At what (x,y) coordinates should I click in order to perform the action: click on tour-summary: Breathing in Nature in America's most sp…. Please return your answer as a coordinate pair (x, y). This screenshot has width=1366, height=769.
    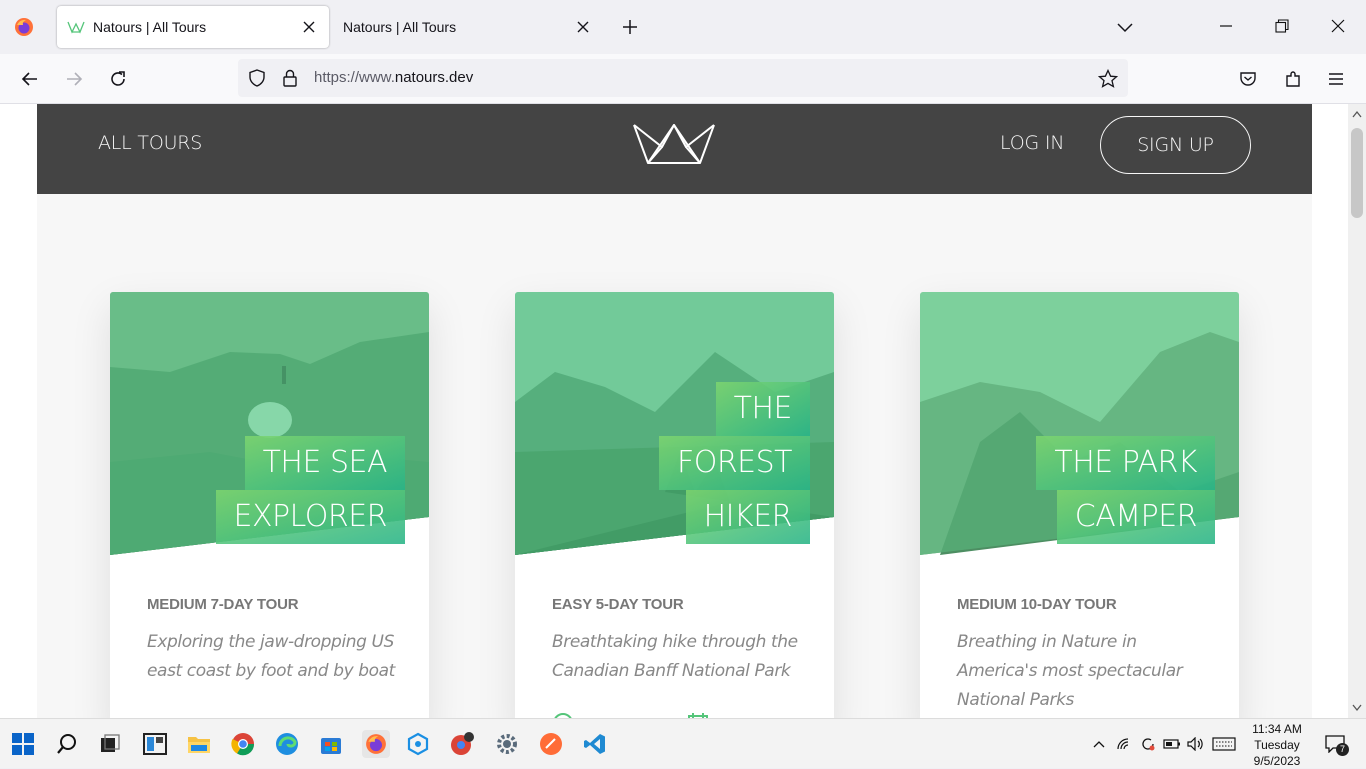
    Looking at the image, I should click on (1070, 671).